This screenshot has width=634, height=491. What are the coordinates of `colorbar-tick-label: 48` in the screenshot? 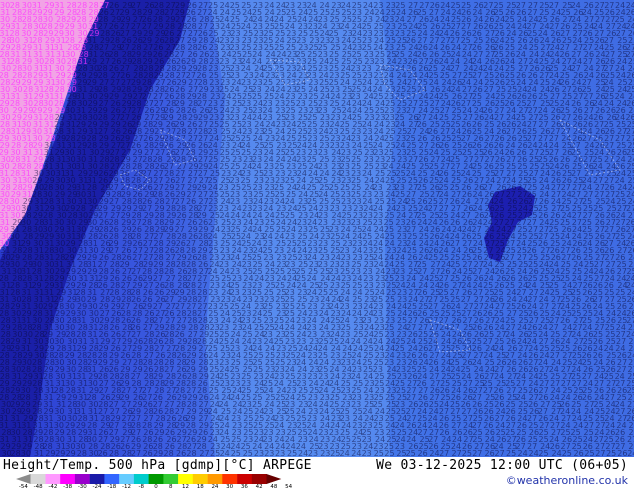 It's located at (273, 487).